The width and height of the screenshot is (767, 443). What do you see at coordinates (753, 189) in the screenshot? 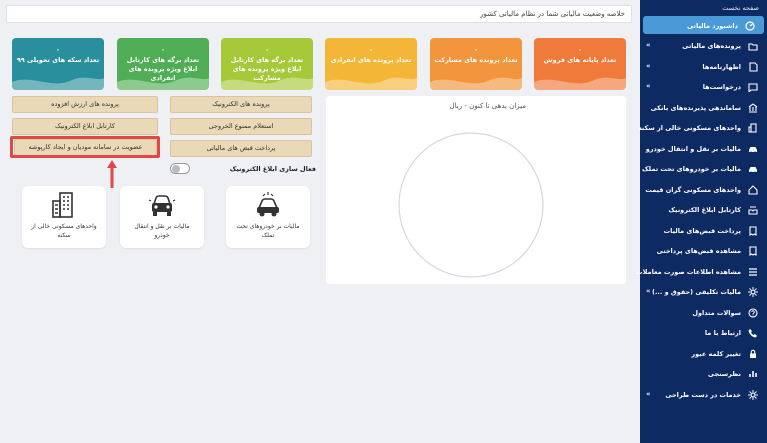
I see `home-icon` at bounding box center [753, 189].